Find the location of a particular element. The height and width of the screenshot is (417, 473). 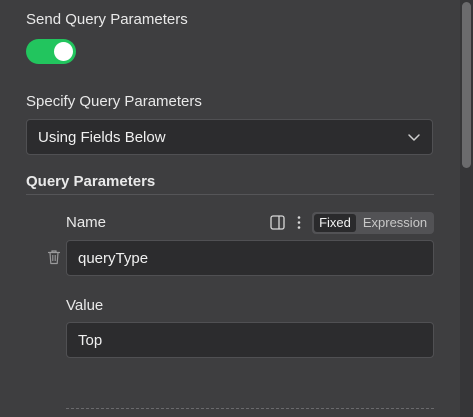

trash-icon is located at coordinates (54, 257).